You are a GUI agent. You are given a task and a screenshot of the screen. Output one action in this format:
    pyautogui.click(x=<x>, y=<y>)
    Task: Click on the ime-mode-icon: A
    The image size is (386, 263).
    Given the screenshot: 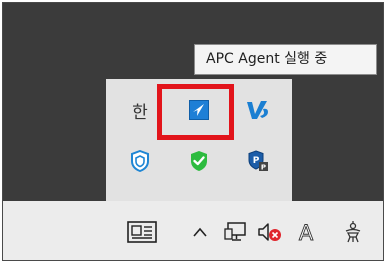 What is the action you would take?
    pyautogui.click(x=306, y=232)
    